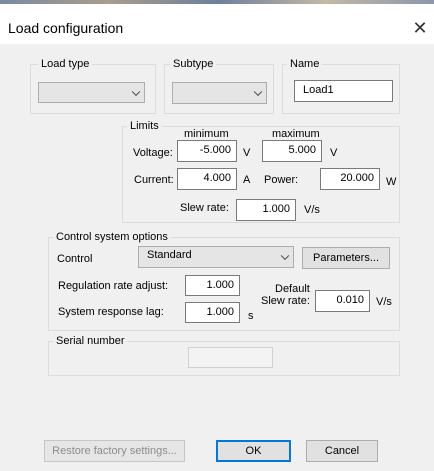 Image resolution: width=434 pixels, height=471 pixels. Describe the element at coordinates (342, 301) in the screenshot. I see `default-slew-rate-input: 0.010` at that location.